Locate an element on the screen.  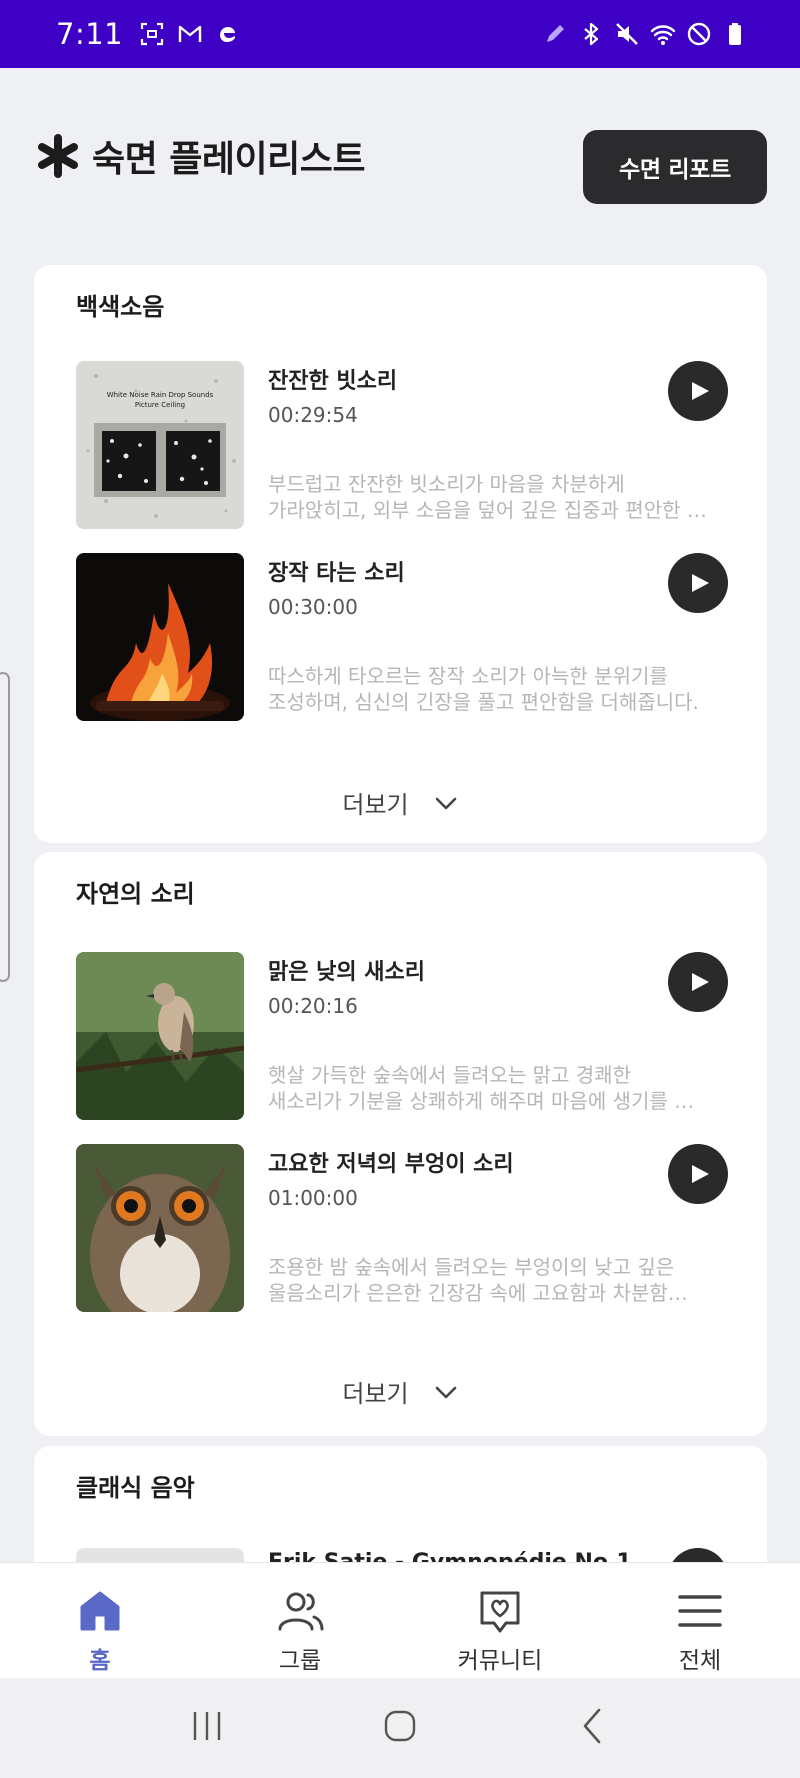
group-icon is located at coordinates (301, 1611).